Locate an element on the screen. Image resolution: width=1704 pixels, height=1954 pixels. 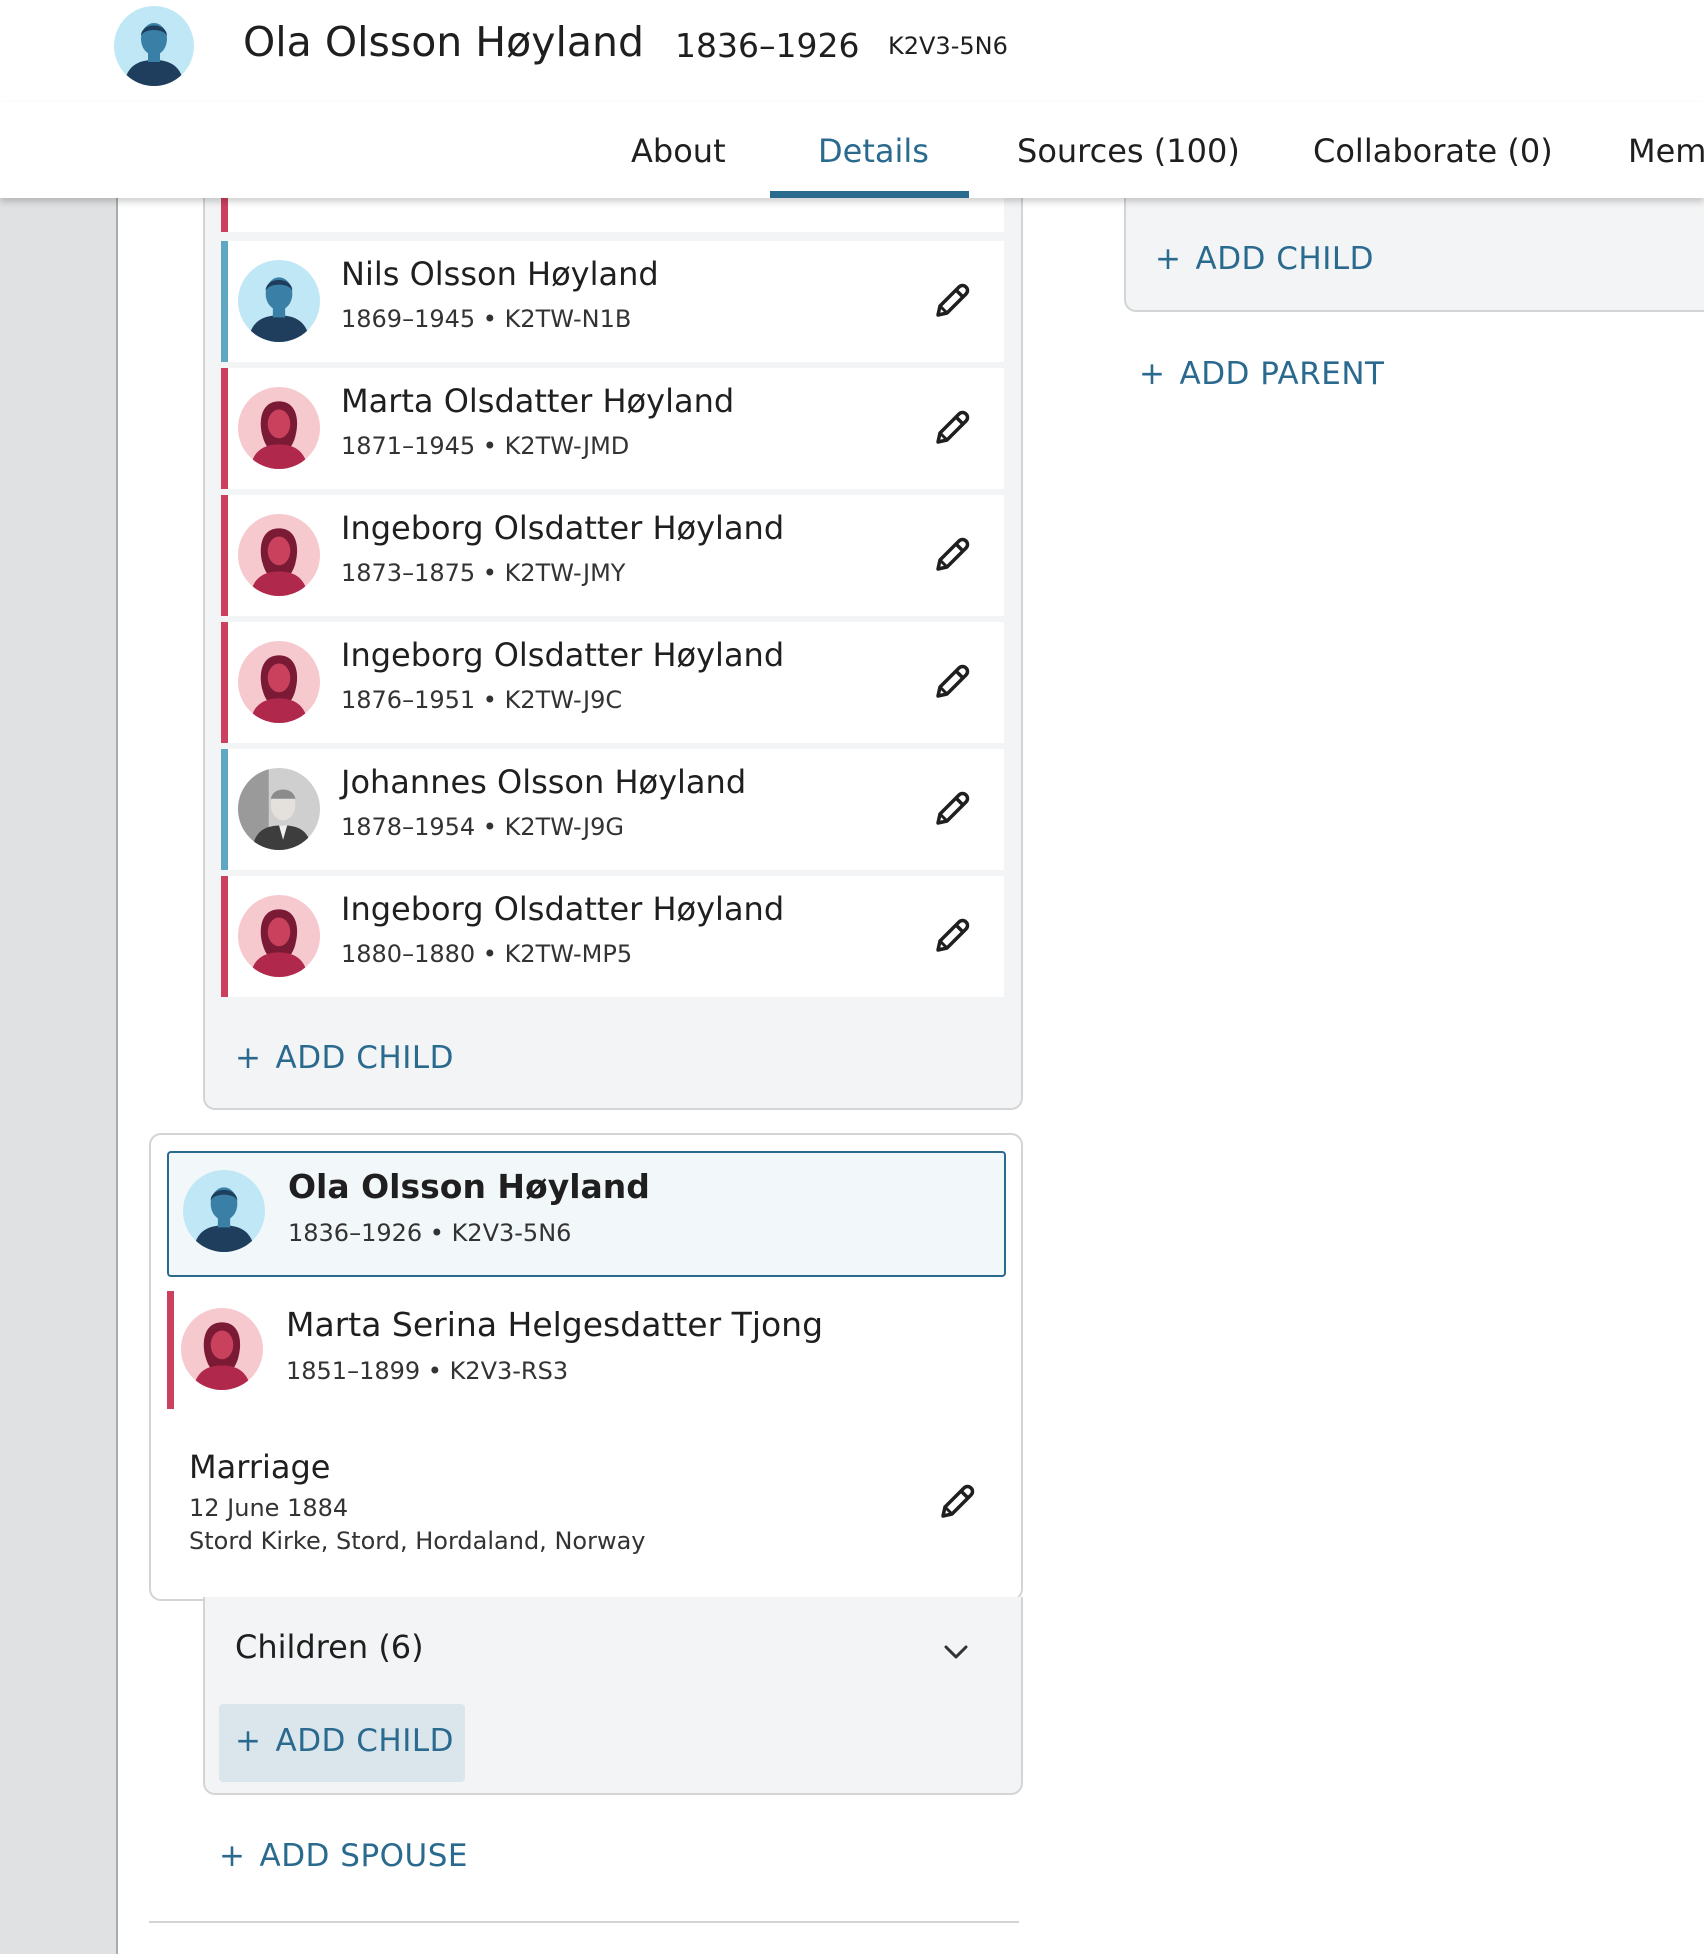
child-name: Nils Olsson Høyland is located at coordinates (500, 274).